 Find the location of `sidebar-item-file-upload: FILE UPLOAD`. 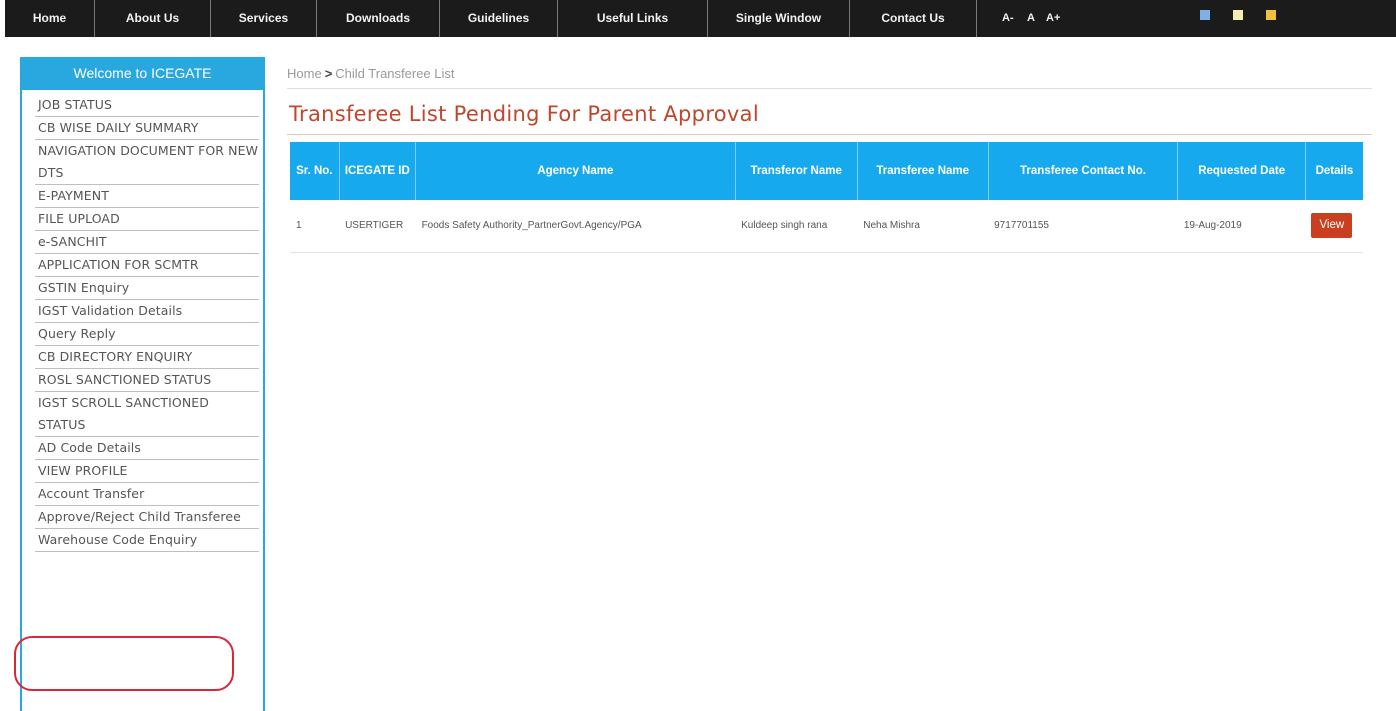

sidebar-item-file-upload: FILE UPLOAD is located at coordinates (147, 219).